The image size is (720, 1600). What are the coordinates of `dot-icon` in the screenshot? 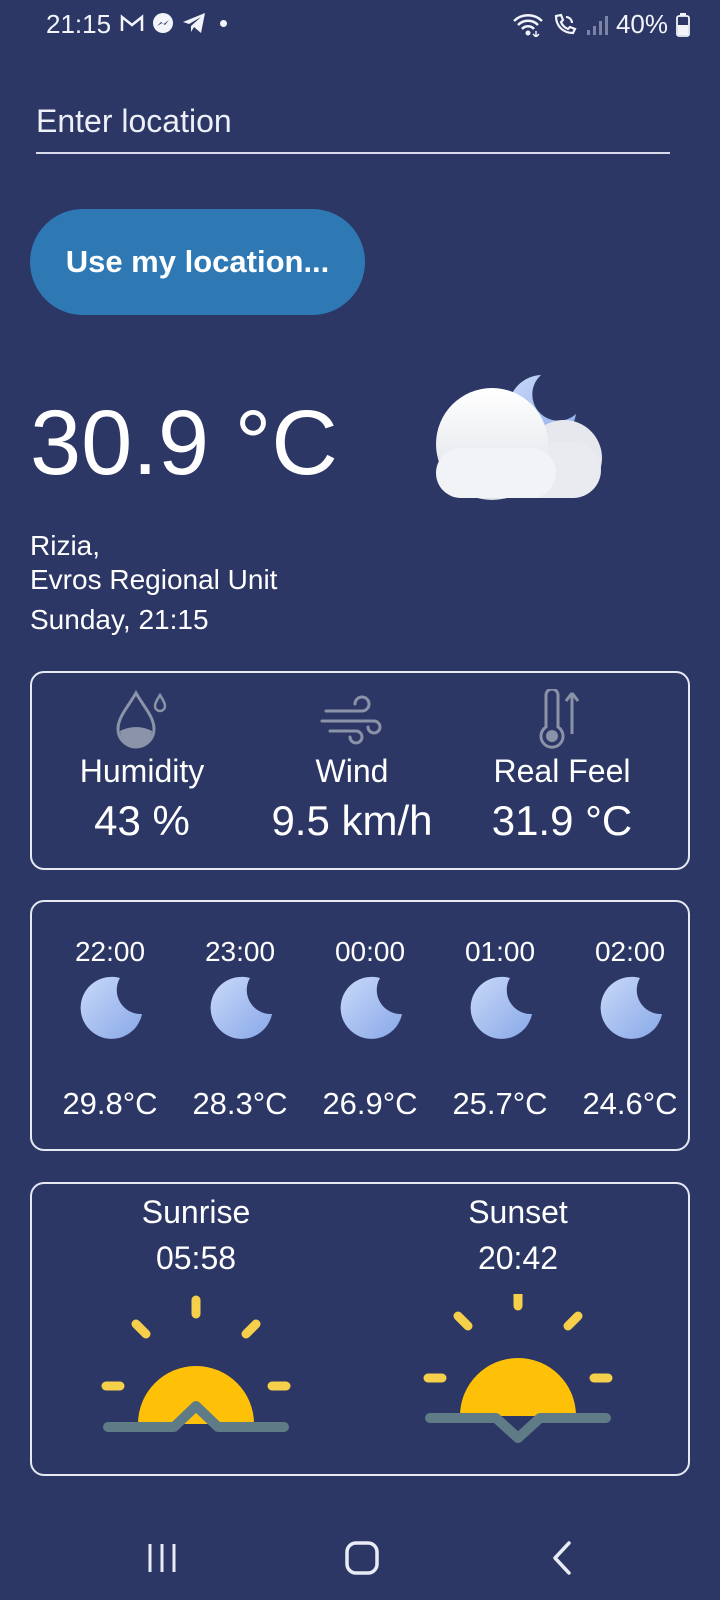 It's located at (223, 23).